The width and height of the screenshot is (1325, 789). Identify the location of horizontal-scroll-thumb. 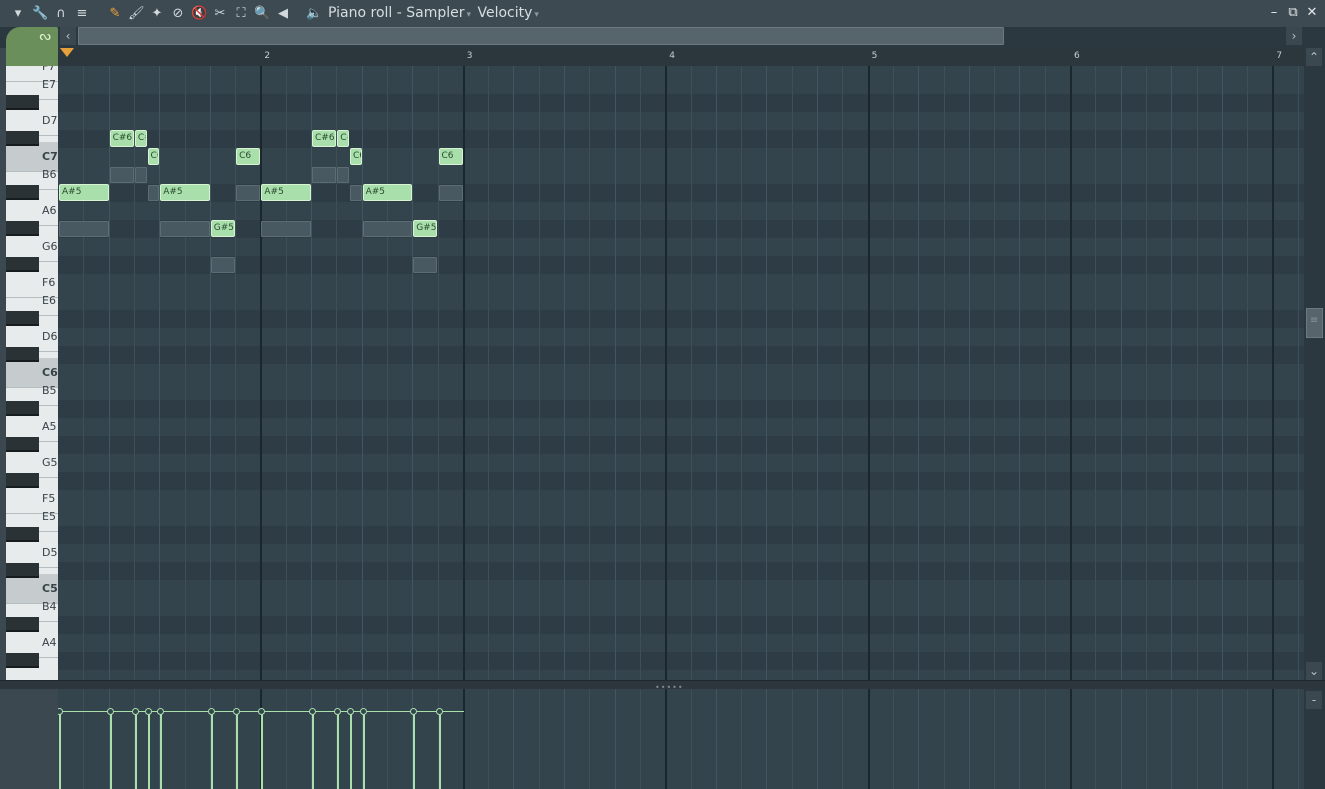
(541, 36).